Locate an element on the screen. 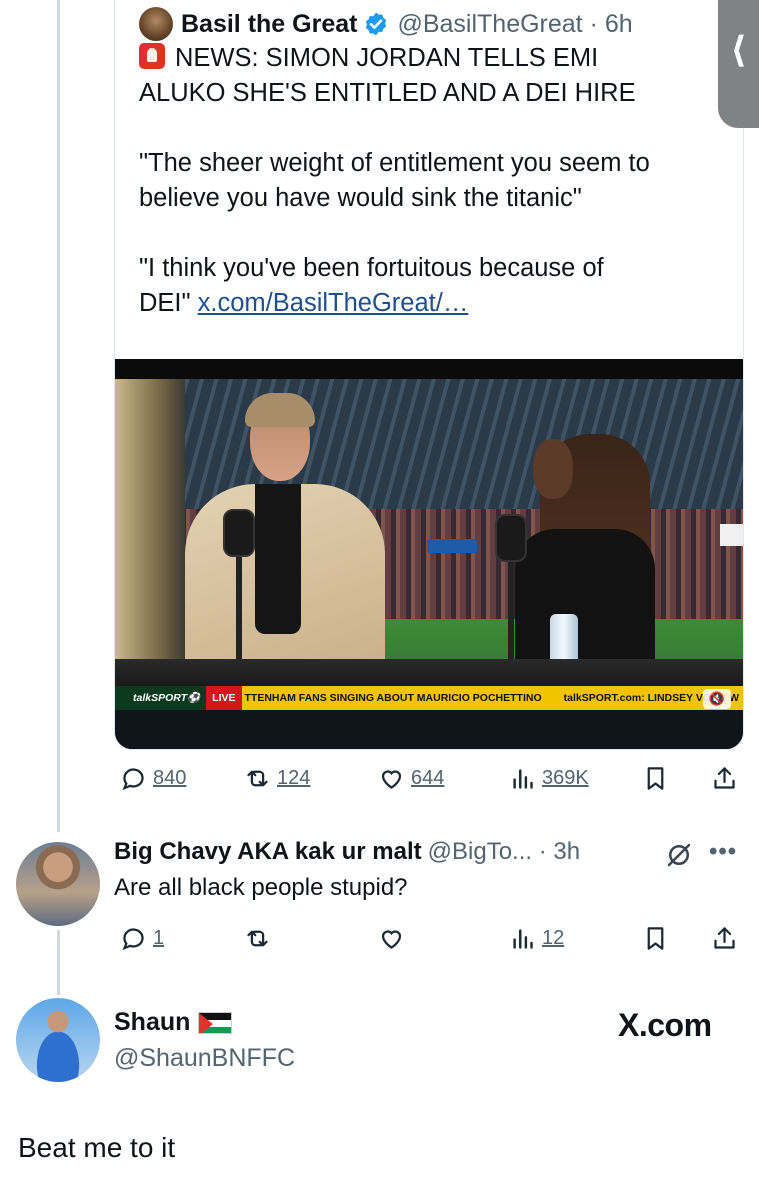 Image resolution: width=759 pixels, height=1200 pixels. repost-action: 124 is located at coordinates (277, 778).